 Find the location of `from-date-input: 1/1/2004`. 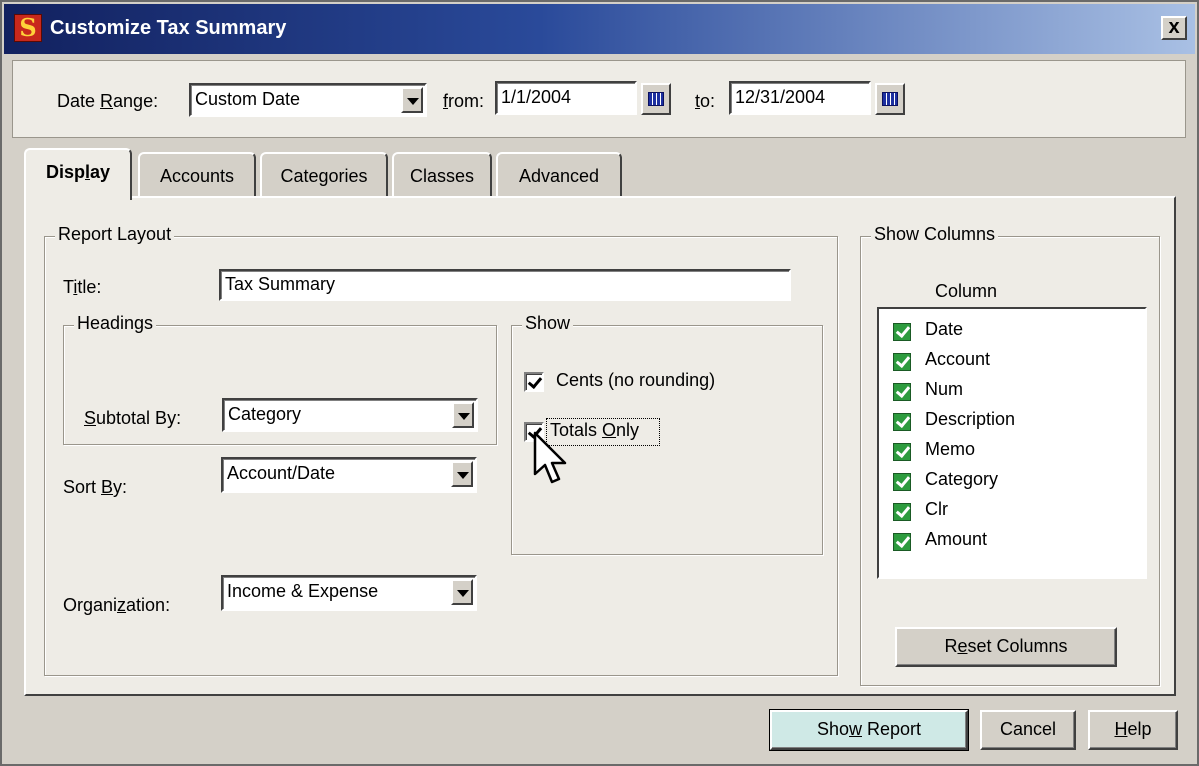

from-date-input: 1/1/2004 is located at coordinates (566, 98).